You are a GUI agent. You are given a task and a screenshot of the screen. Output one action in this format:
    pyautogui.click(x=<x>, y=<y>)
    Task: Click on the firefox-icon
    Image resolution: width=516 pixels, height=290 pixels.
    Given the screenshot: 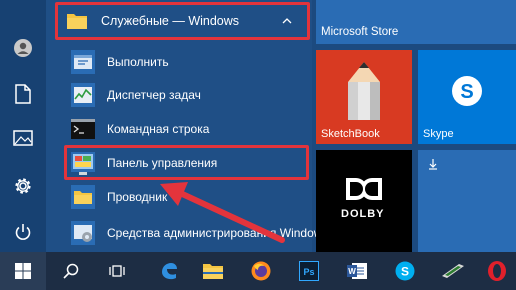 What is the action you would take?
    pyautogui.click(x=261, y=271)
    